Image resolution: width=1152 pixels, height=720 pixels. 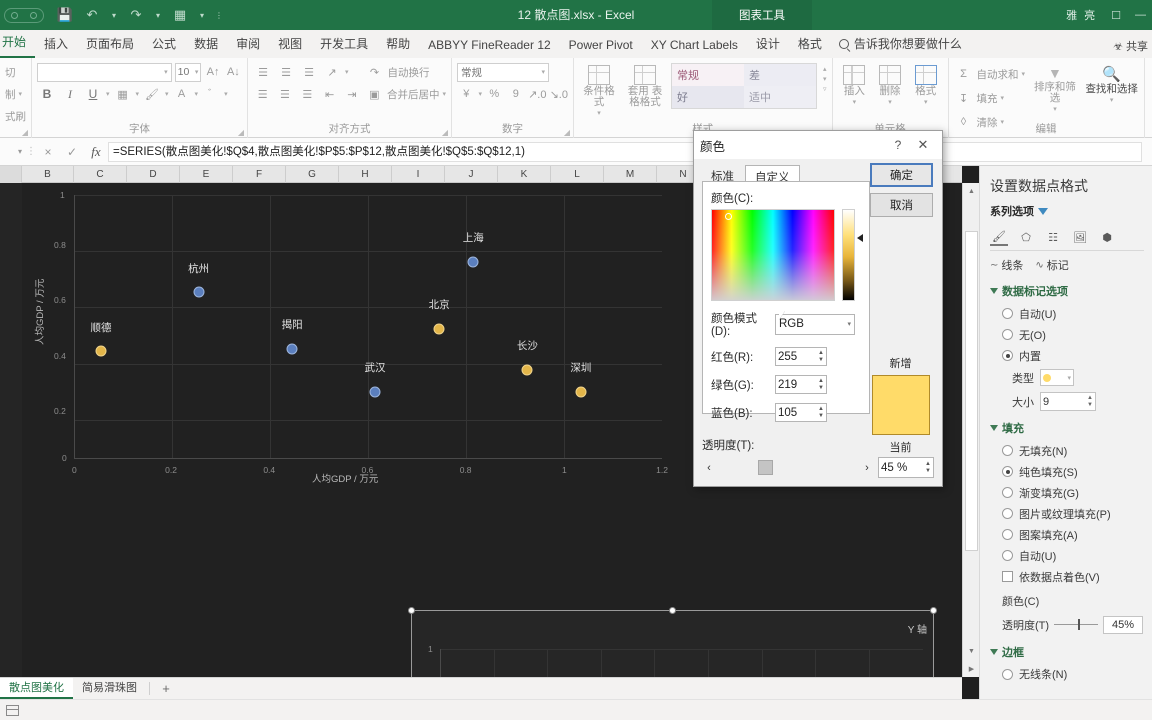 I want to click on tab-insert: 插入, so click(x=56, y=44).